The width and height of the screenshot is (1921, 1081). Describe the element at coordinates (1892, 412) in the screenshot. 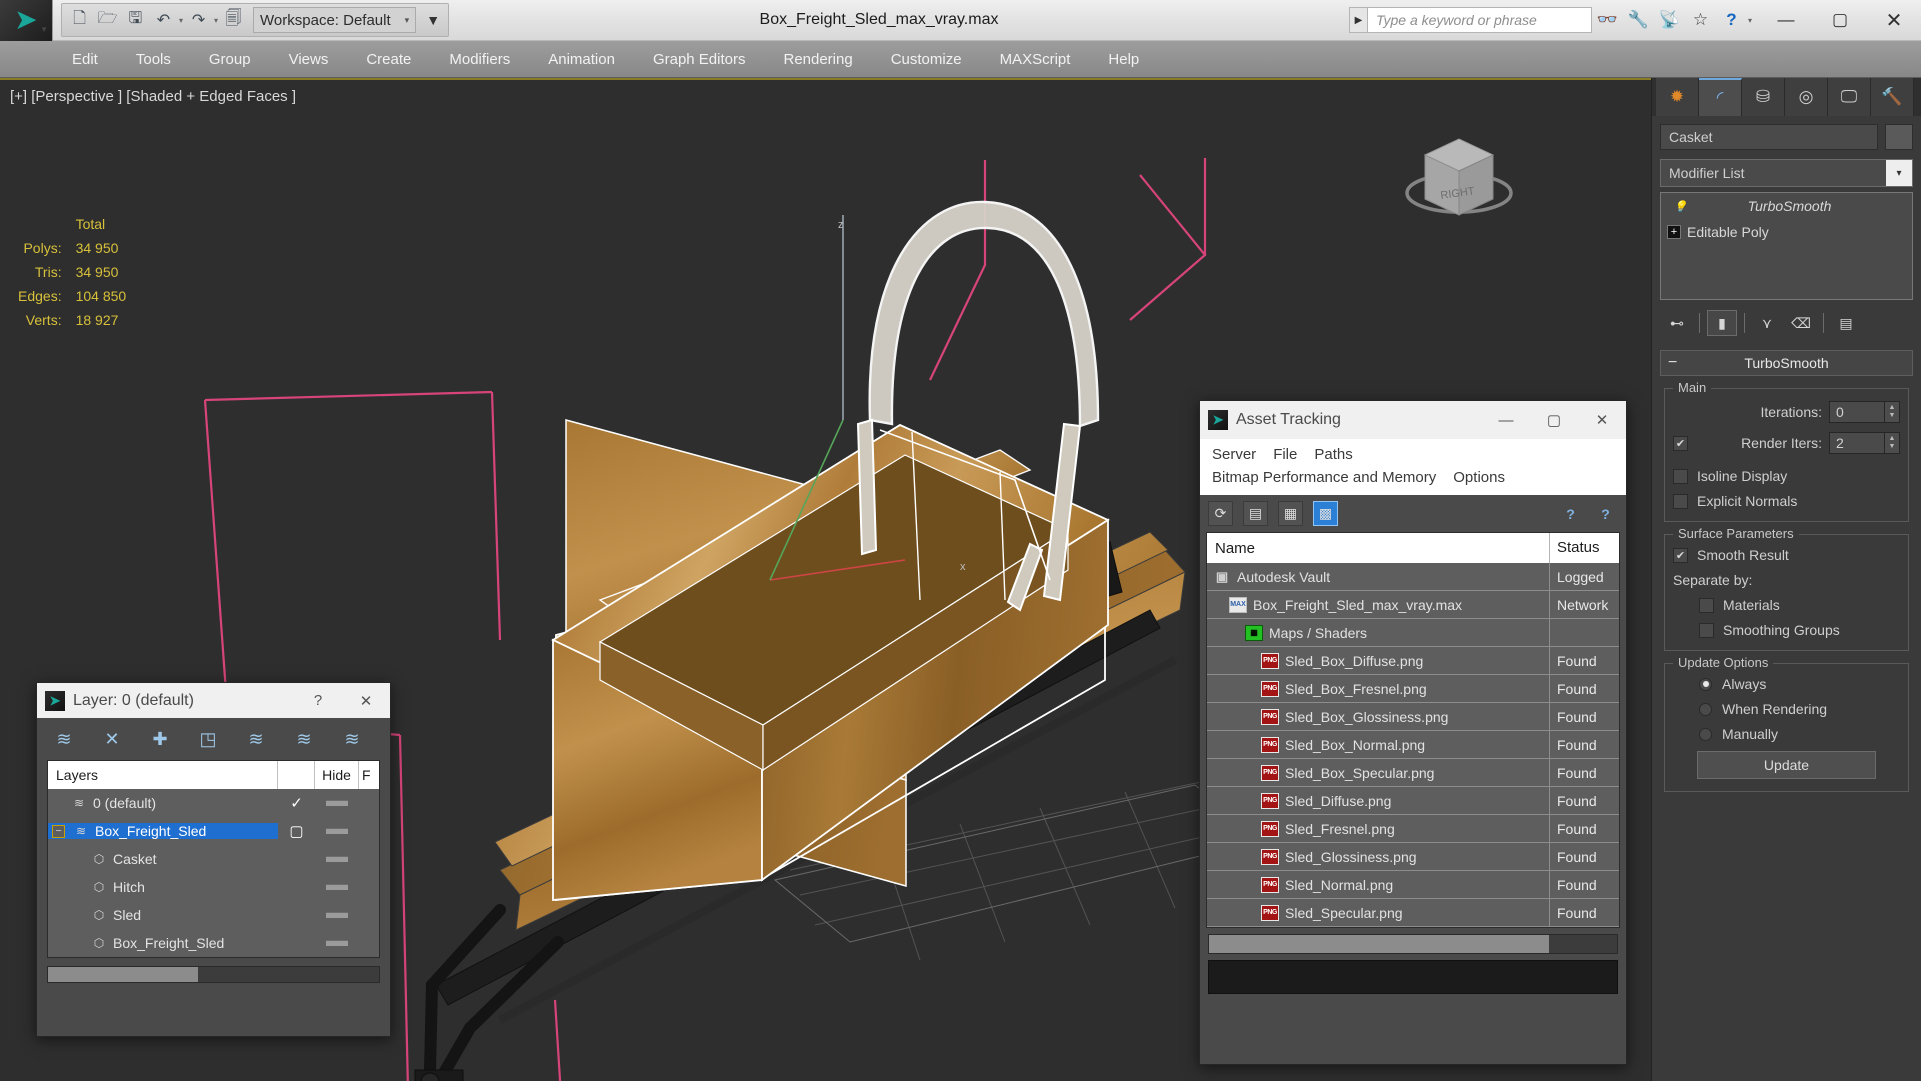

I see `iterations-spin-buttons: ▲ ▼` at that location.